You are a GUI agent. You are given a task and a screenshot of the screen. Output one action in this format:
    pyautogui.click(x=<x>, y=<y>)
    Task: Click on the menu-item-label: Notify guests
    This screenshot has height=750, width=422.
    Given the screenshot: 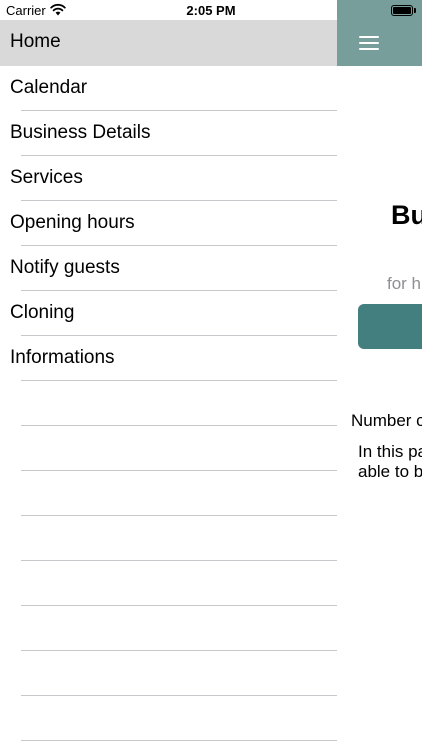 What is the action you would take?
    pyautogui.click(x=65, y=267)
    